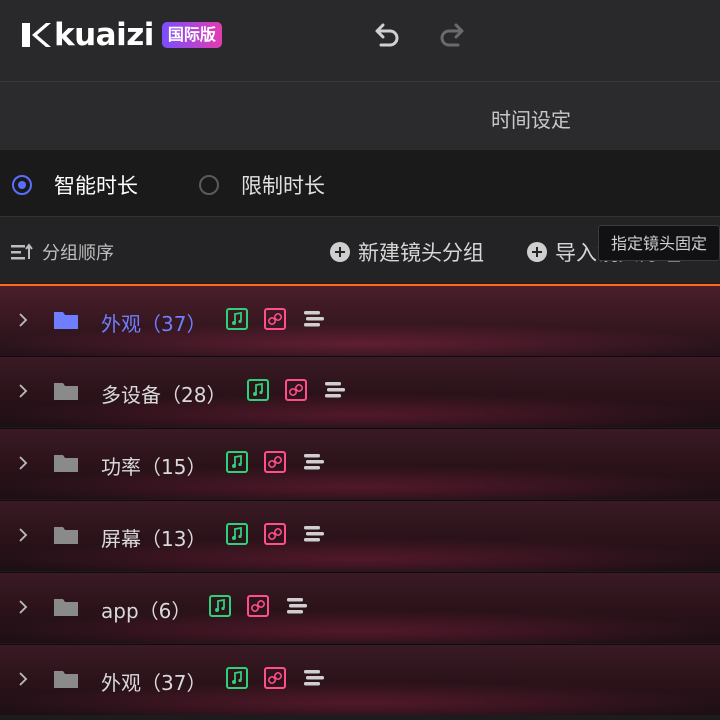 This screenshot has height=720, width=720. Describe the element at coordinates (22, 185) in the screenshot. I see `smart-duration-radio` at that location.